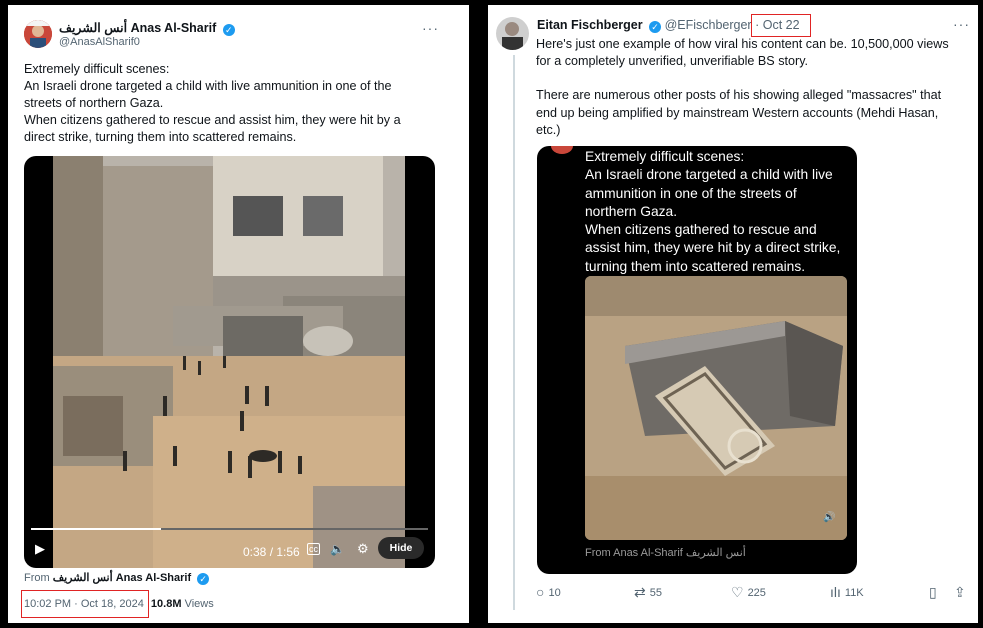  What do you see at coordinates (781, 25) in the screenshot?
I see `date-highlight-box` at bounding box center [781, 25].